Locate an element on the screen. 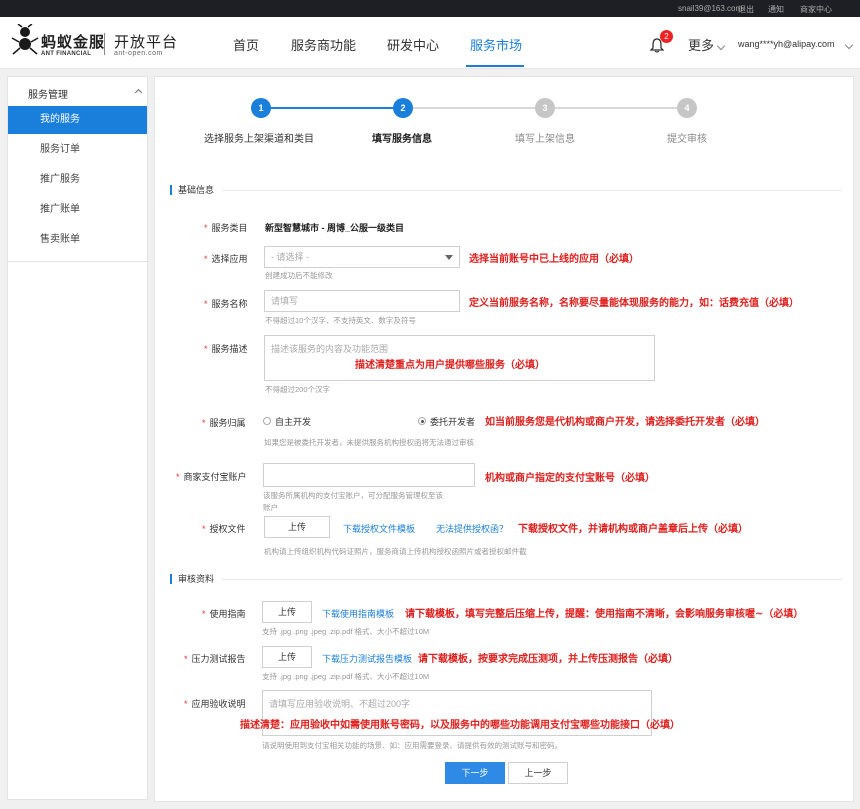 This screenshot has height=809, width=860. prev-step-button: 上一步 is located at coordinates (538, 773).